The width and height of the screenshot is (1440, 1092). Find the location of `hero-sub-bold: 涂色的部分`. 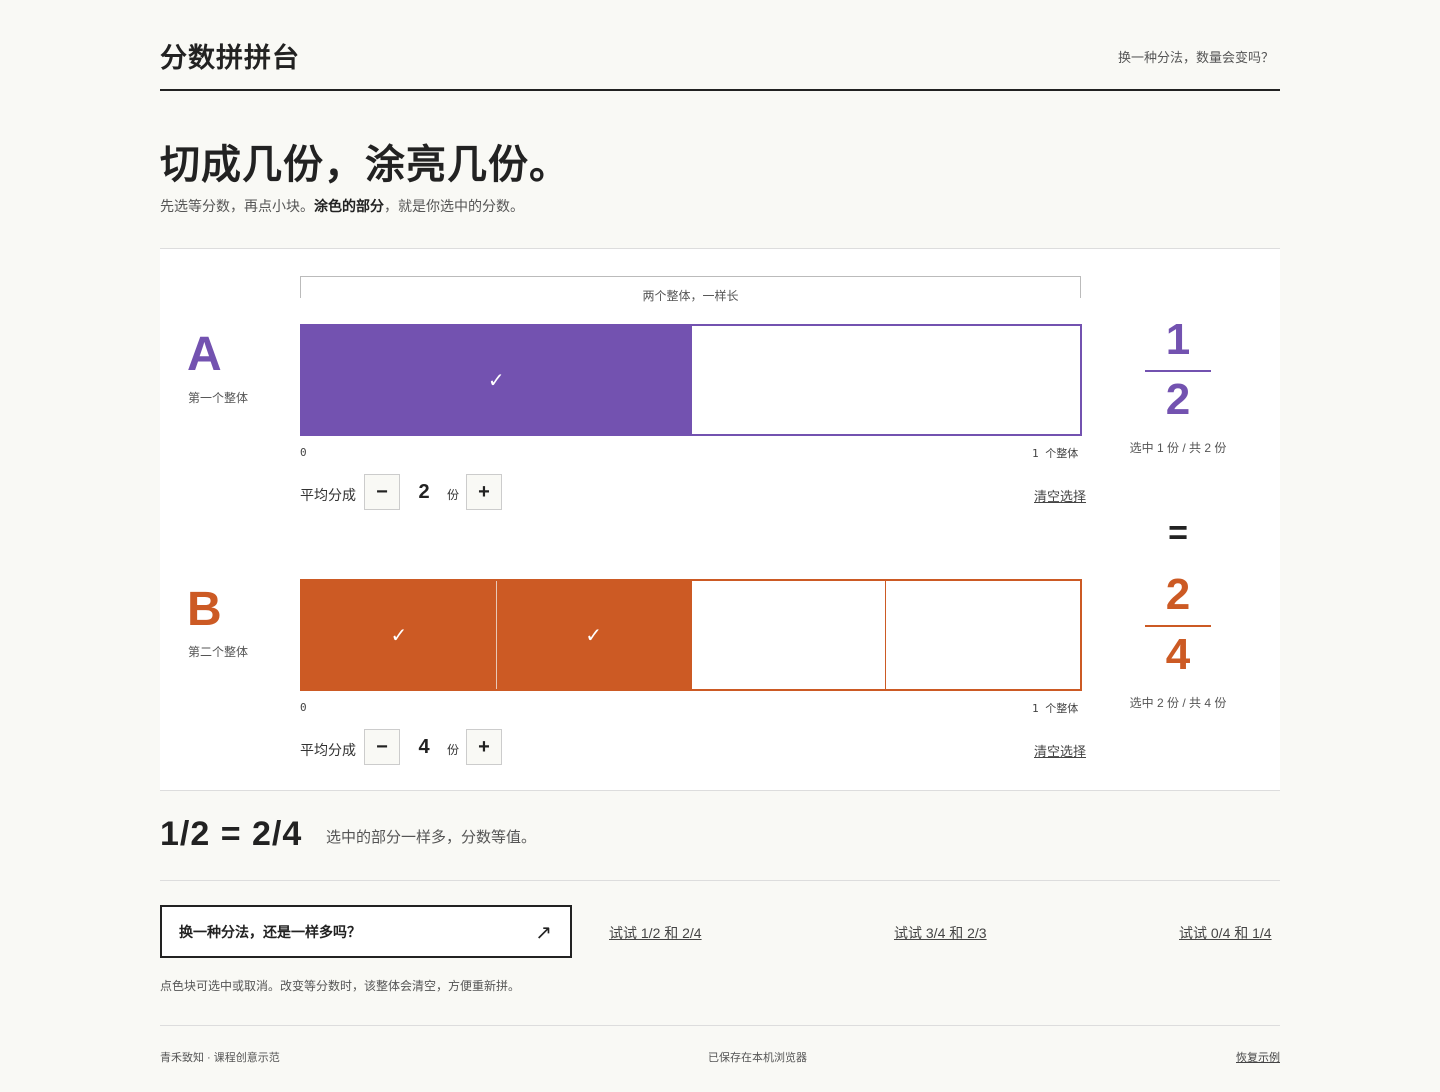

hero-sub-bold: 涂色的部分 is located at coordinates (349, 206).